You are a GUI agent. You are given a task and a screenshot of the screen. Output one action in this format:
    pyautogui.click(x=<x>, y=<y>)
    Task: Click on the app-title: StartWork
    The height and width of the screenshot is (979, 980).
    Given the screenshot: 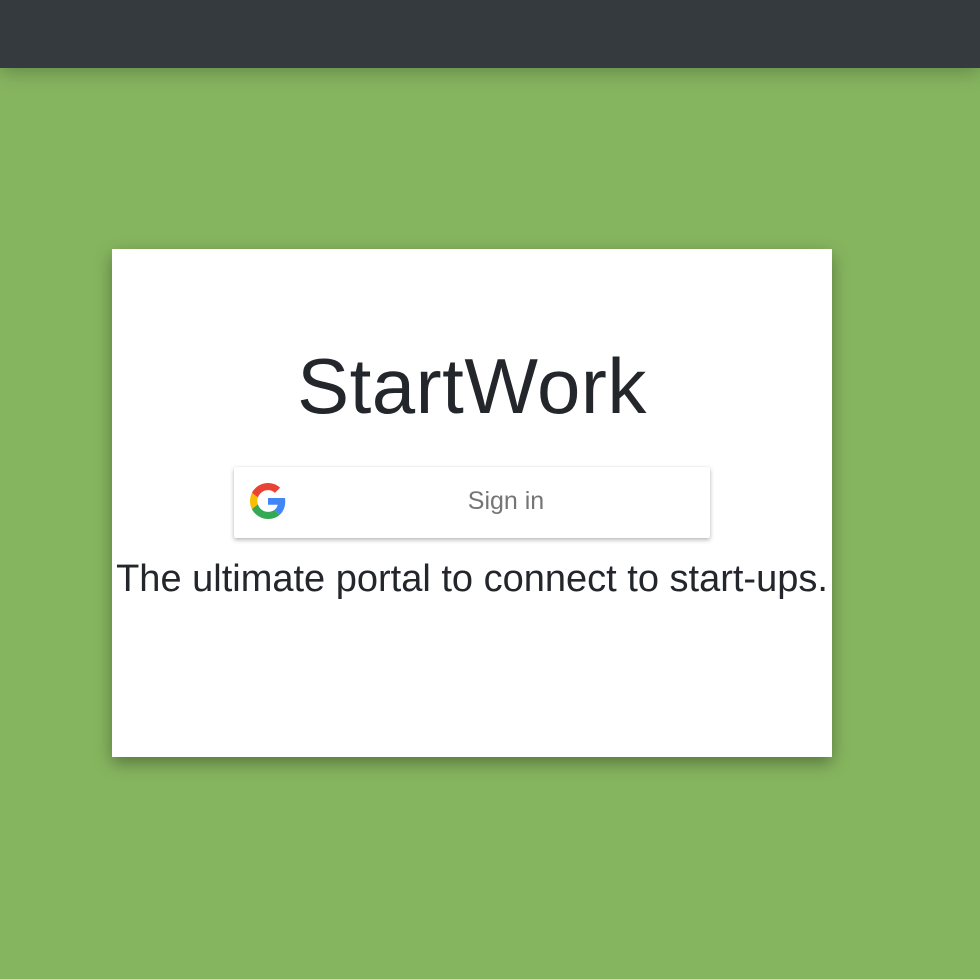 What is the action you would take?
    pyautogui.click(x=472, y=386)
    